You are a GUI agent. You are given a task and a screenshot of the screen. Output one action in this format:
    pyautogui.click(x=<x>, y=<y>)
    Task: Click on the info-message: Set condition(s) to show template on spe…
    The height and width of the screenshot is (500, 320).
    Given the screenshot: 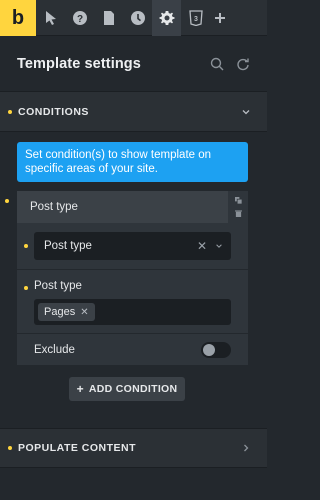 What is the action you would take?
    pyautogui.click(x=132, y=162)
    